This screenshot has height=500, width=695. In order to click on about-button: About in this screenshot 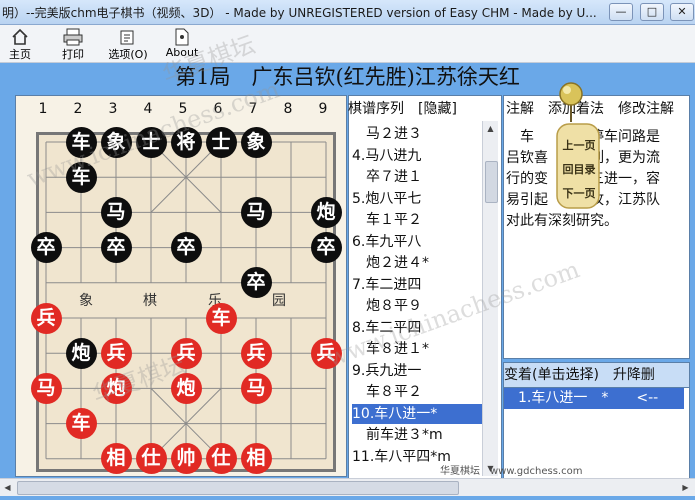, I will do `click(182, 44)`.